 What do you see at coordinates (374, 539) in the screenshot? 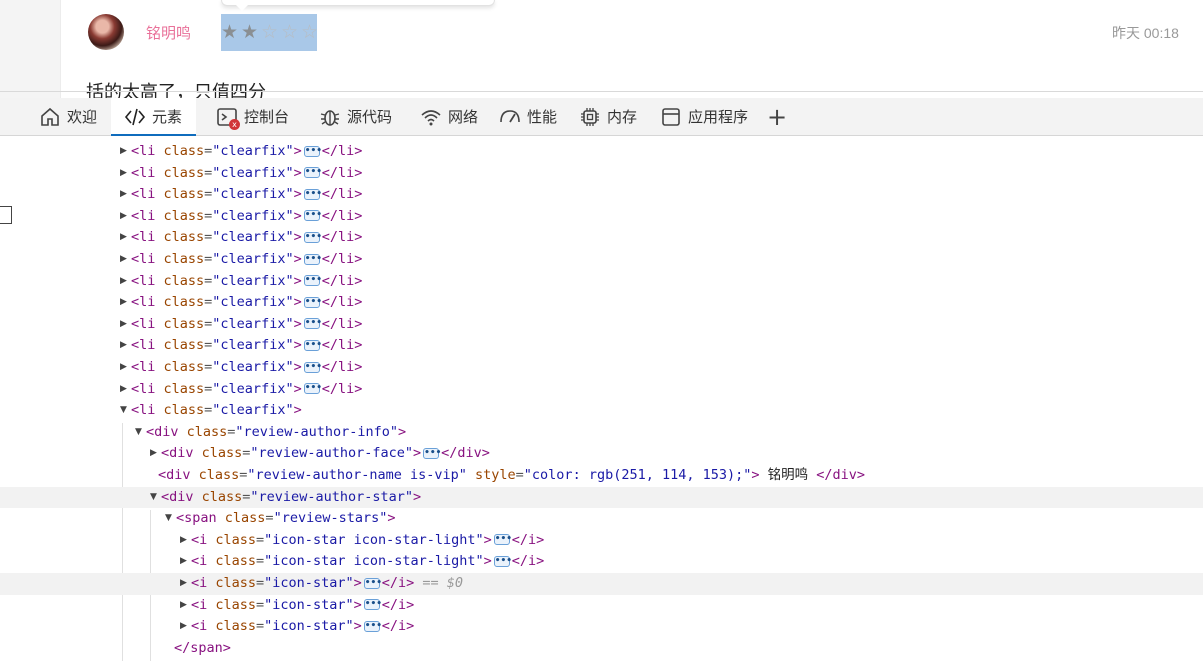
I see `attribute-value: "icon-star icon-star-light"` at bounding box center [374, 539].